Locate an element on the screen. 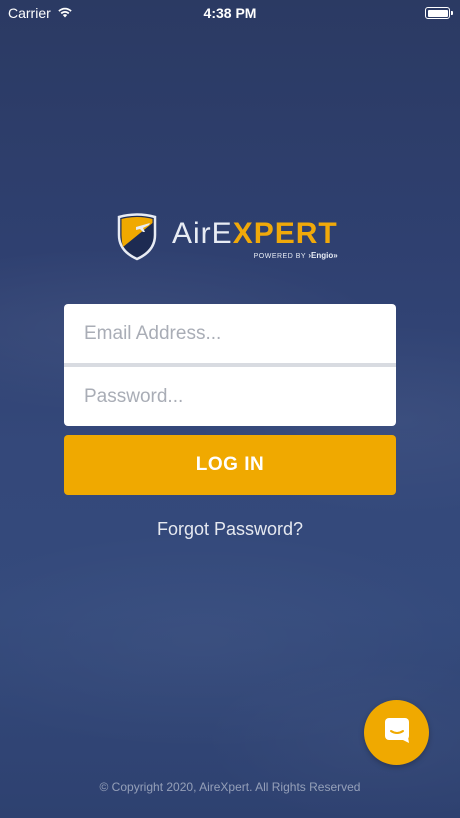 The width and height of the screenshot is (460, 818). wifi-icon is located at coordinates (65, 13).